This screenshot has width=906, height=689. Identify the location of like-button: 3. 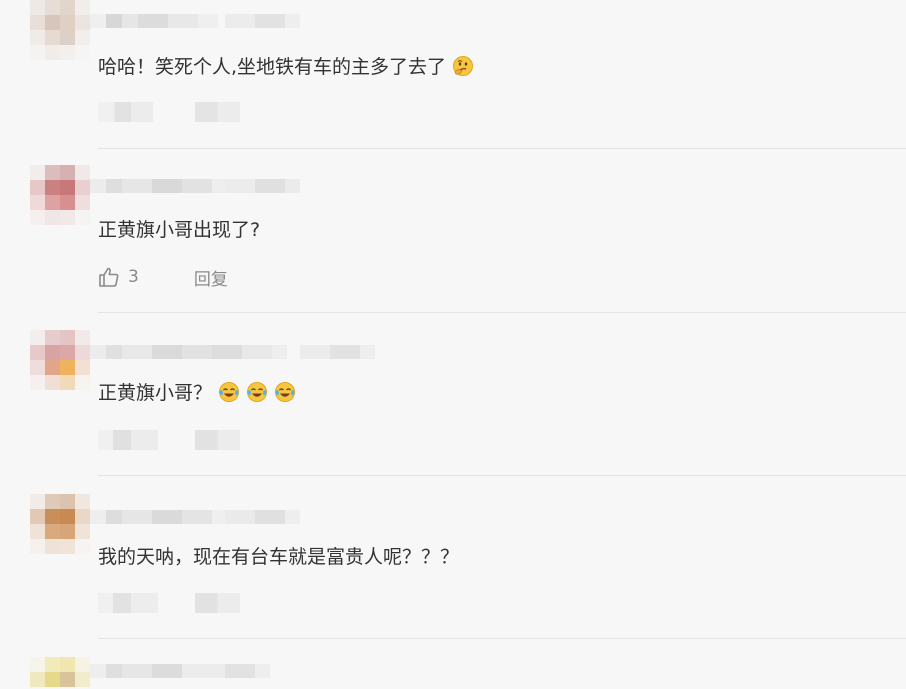
(118, 277).